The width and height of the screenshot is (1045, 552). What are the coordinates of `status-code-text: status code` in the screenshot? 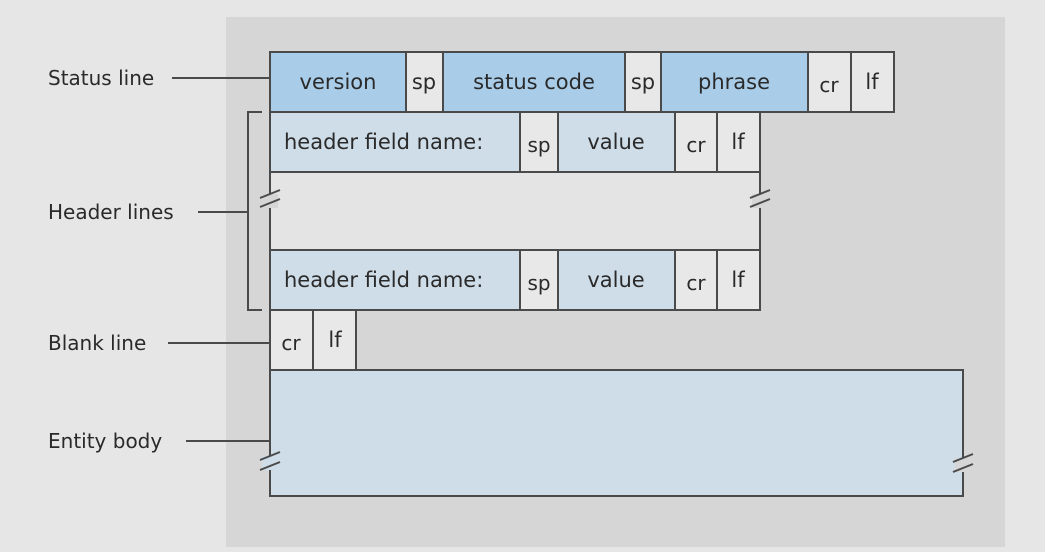 It's located at (534, 82).